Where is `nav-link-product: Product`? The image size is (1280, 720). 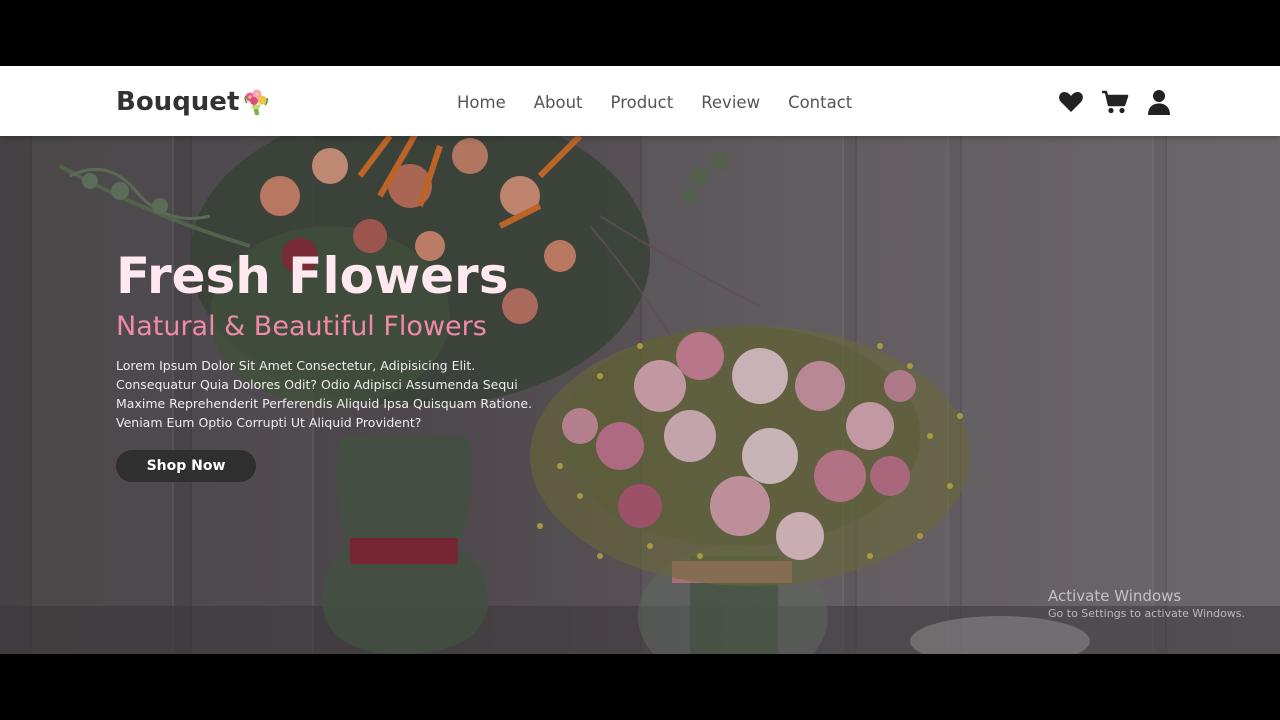 nav-link-product: Product is located at coordinates (642, 102).